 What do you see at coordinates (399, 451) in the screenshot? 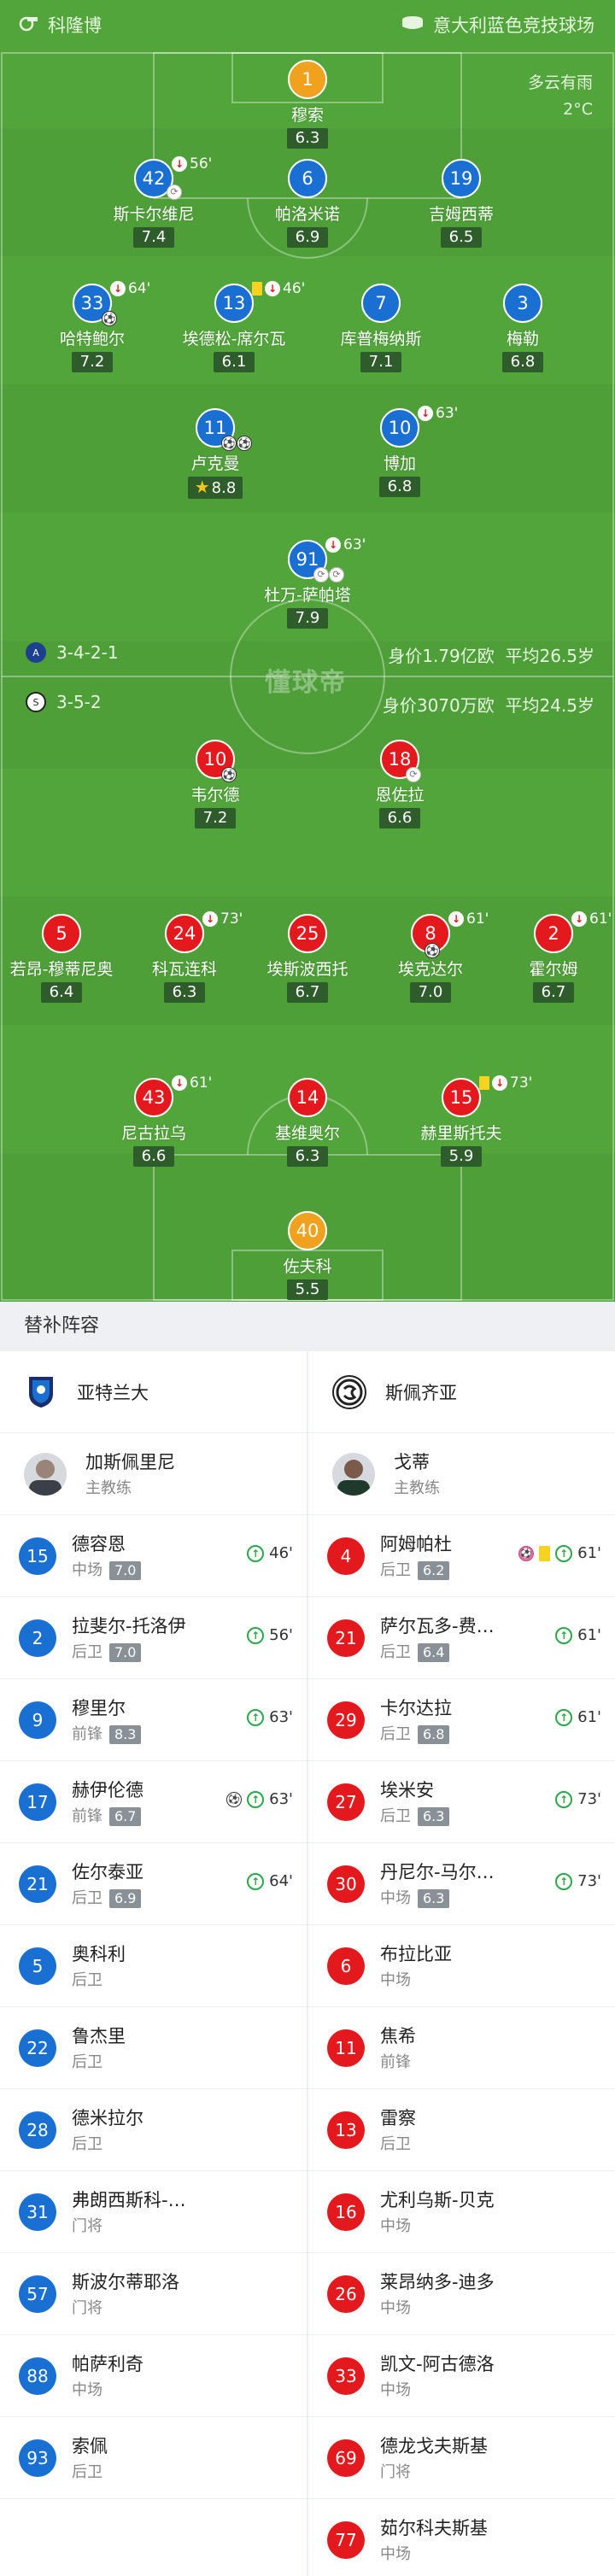
I see `player-card: 10 ↓ 63' 博加 6.8` at bounding box center [399, 451].